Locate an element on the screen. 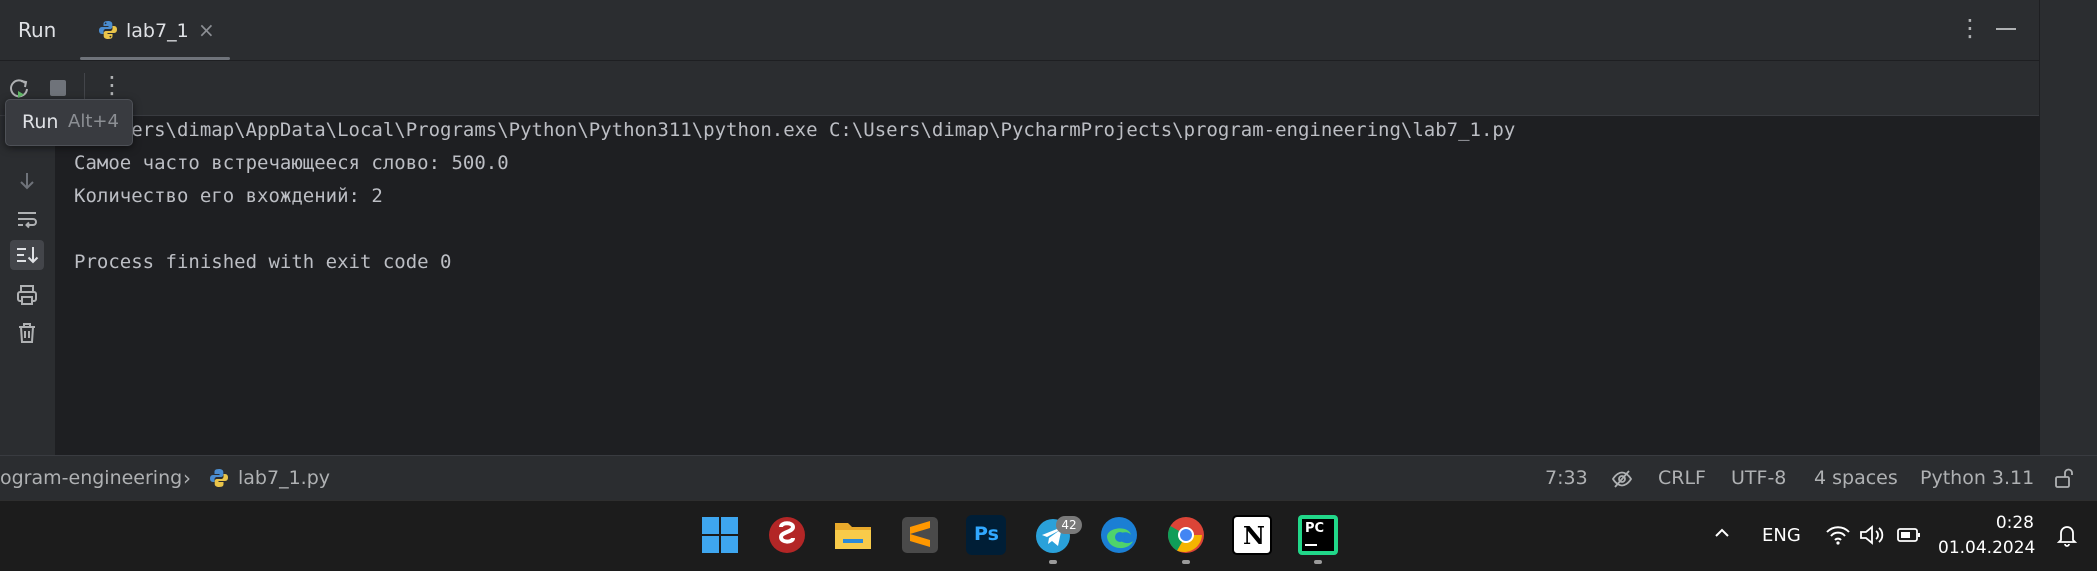 This screenshot has height=571, width=2097. console-line-output: Самое часто встречающееся слово: 500.0 is located at coordinates (291, 163).